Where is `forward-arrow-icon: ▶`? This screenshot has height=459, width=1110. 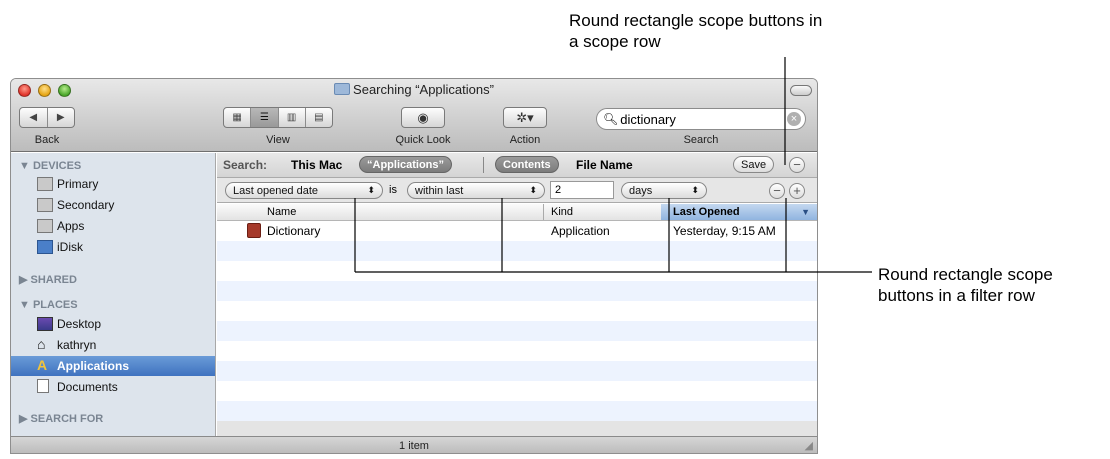 forward-arrow-icon: ▶ is located at coordinates (61, 117).